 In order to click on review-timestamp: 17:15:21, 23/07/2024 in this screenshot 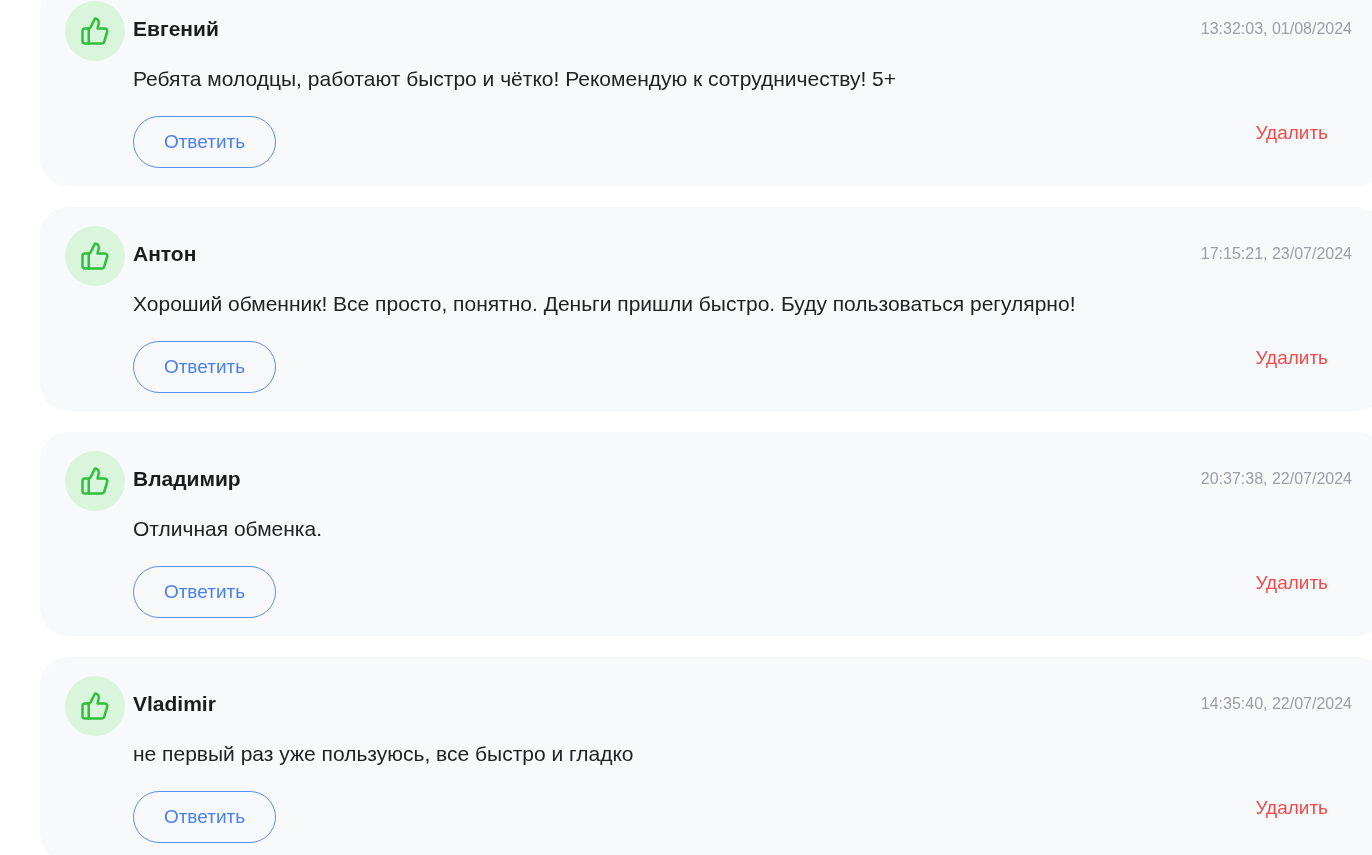, I will do `click(1276, 254)`.